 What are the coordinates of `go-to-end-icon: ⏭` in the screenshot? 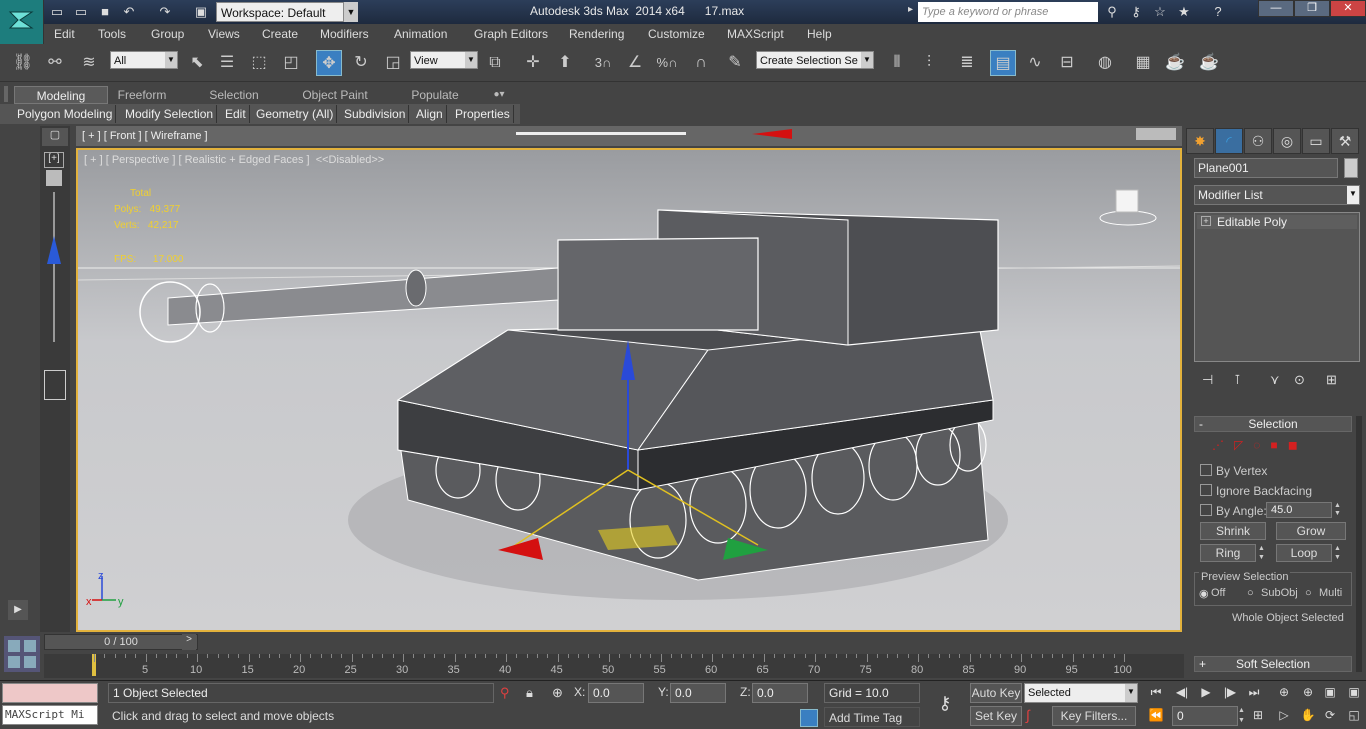 It's located at (1254, 692).